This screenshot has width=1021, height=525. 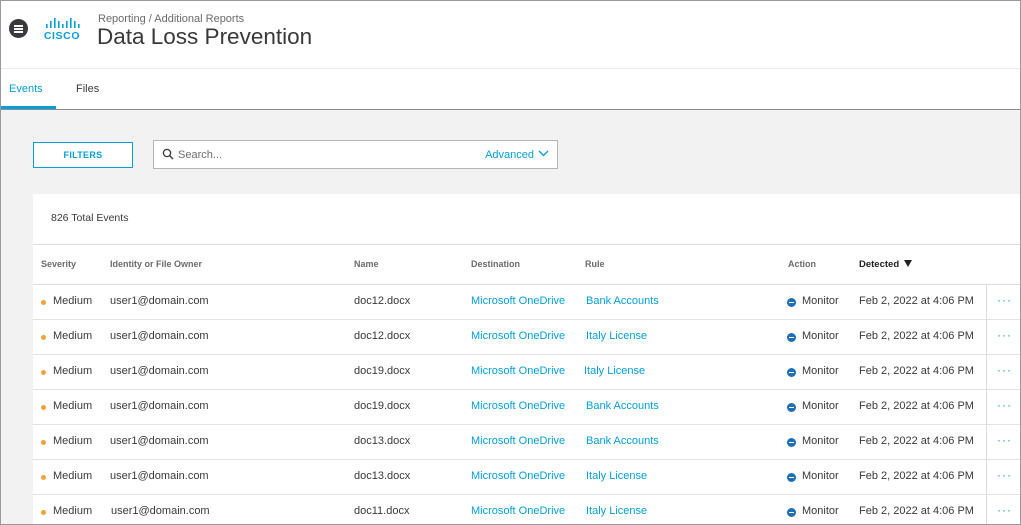 What do you see at coordinates (90, 218) in the screenshot?
I see `total-events-count: 826 Total Events` at bounding box center [90, 218].